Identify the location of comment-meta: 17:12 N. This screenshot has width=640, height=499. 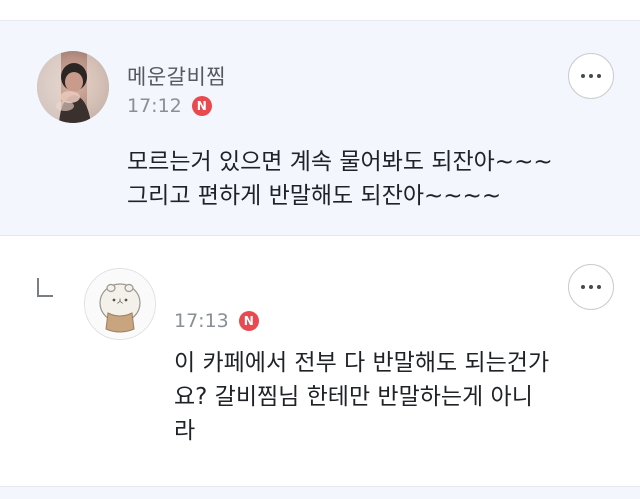
(169, 106).